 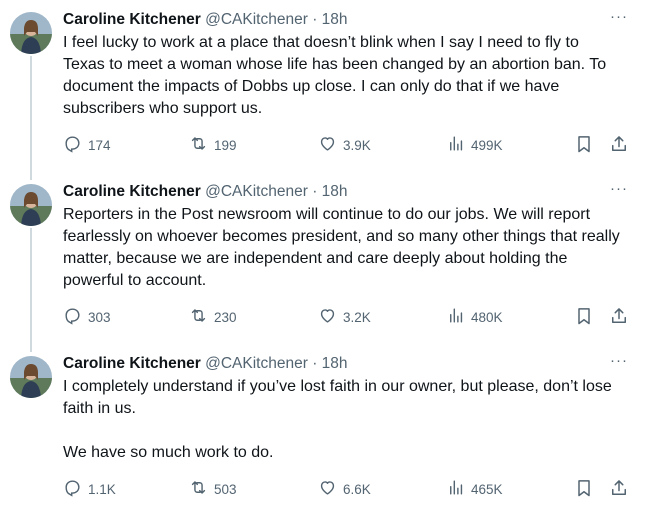 I want to click on views-count: 480K, so click(x=487, y=317).